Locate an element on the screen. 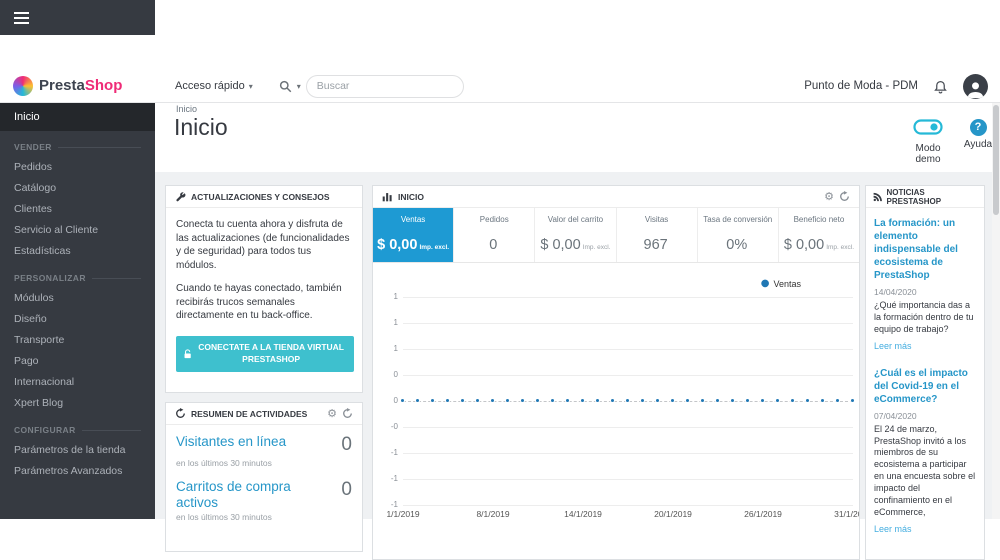  prestashop-logo: PrestaShop is located at coordinates (77, 86).